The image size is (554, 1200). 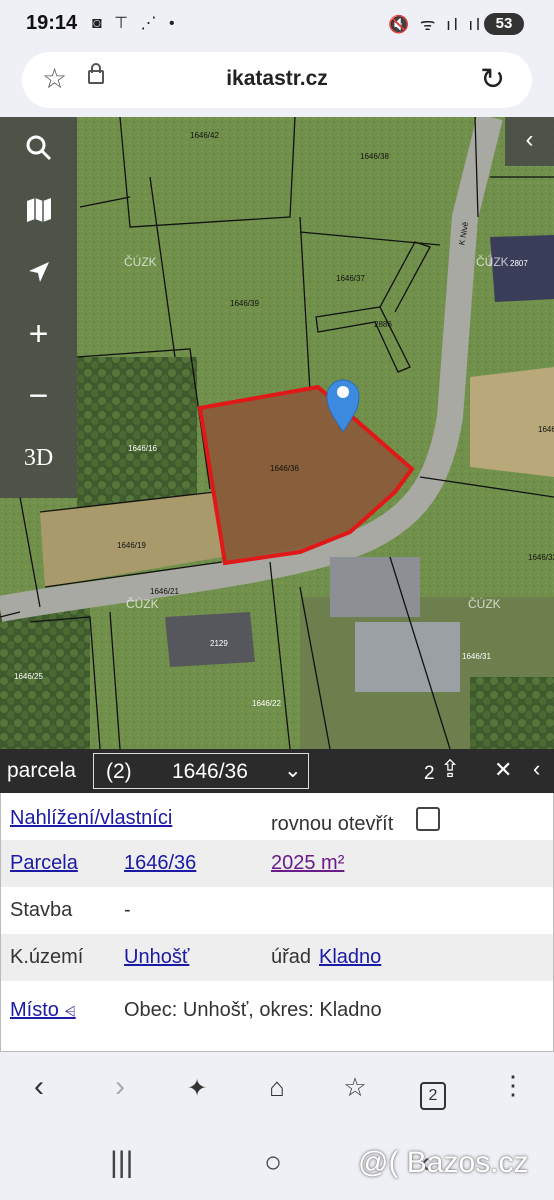 I want to click on battery-badge: 53, so click(x=504, y=24).